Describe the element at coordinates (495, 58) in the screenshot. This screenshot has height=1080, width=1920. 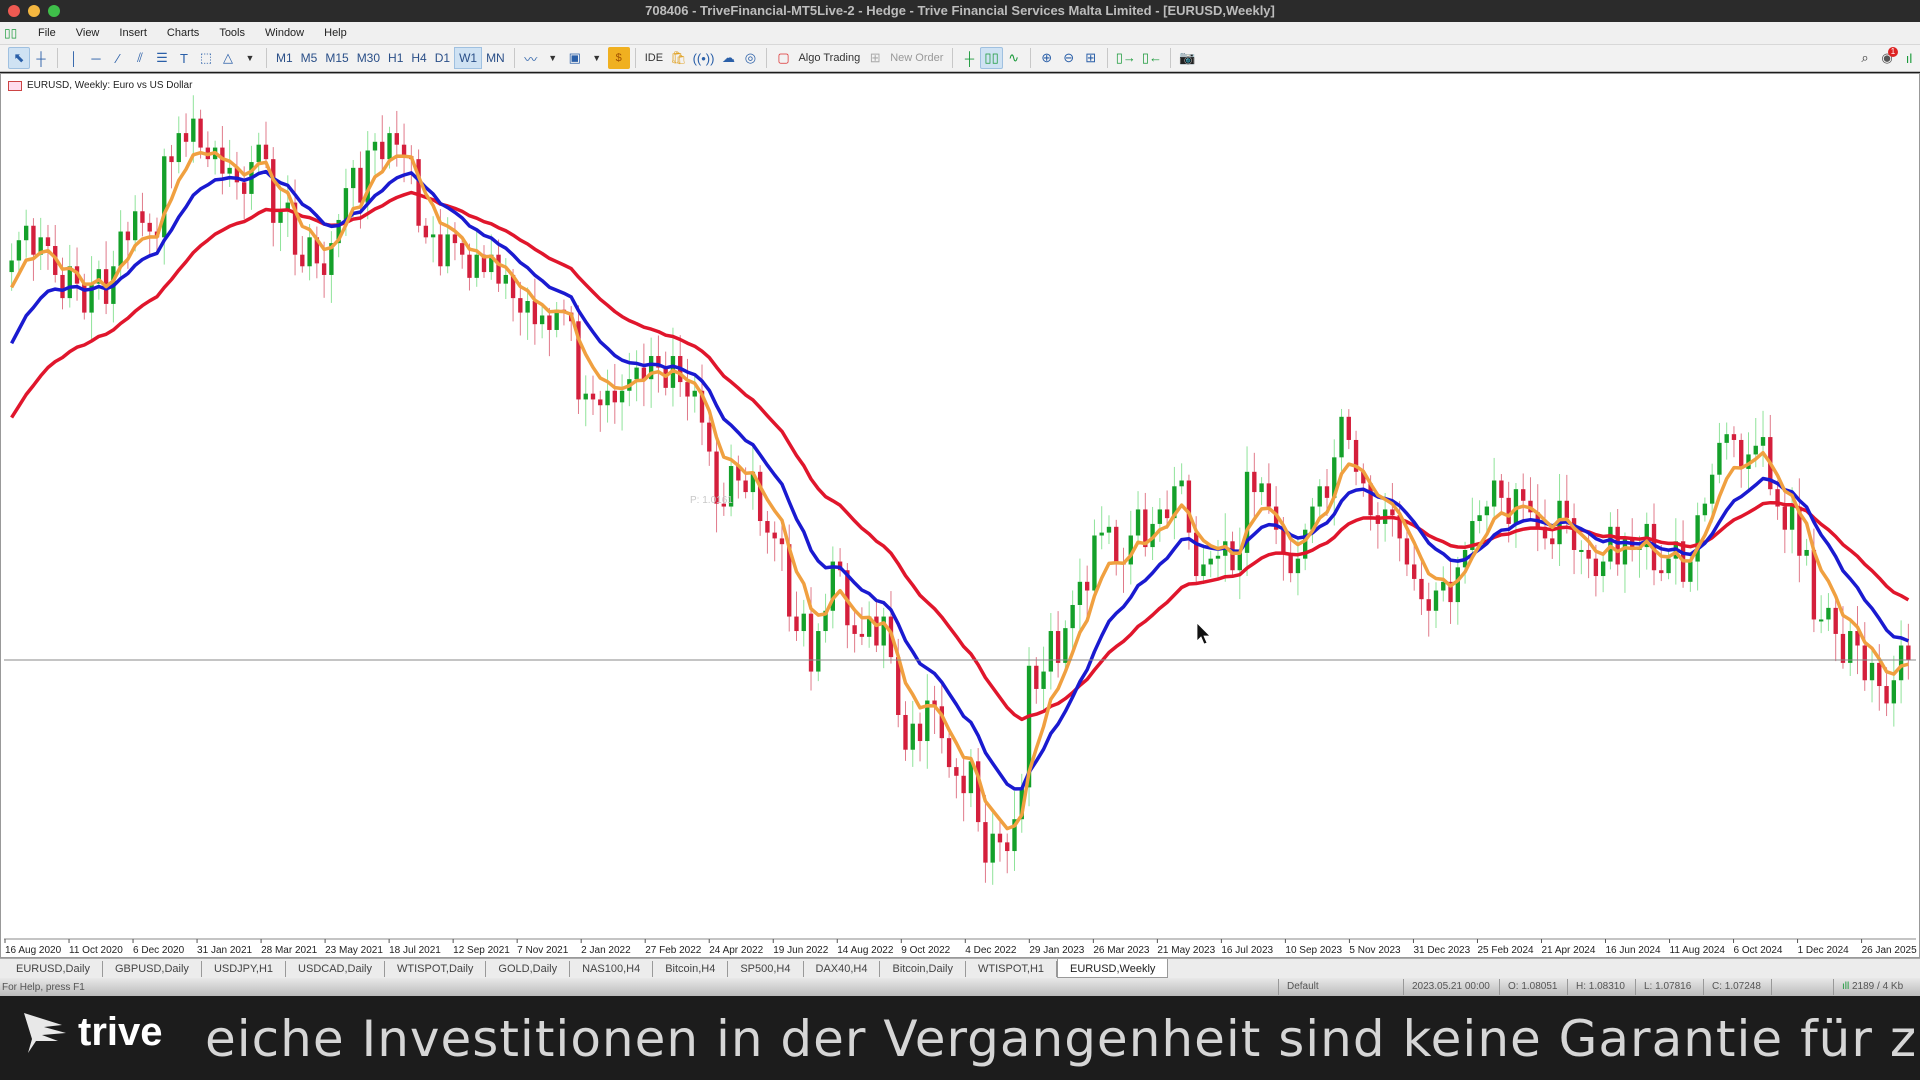
I see `timeframe-mn: MN` at that location.